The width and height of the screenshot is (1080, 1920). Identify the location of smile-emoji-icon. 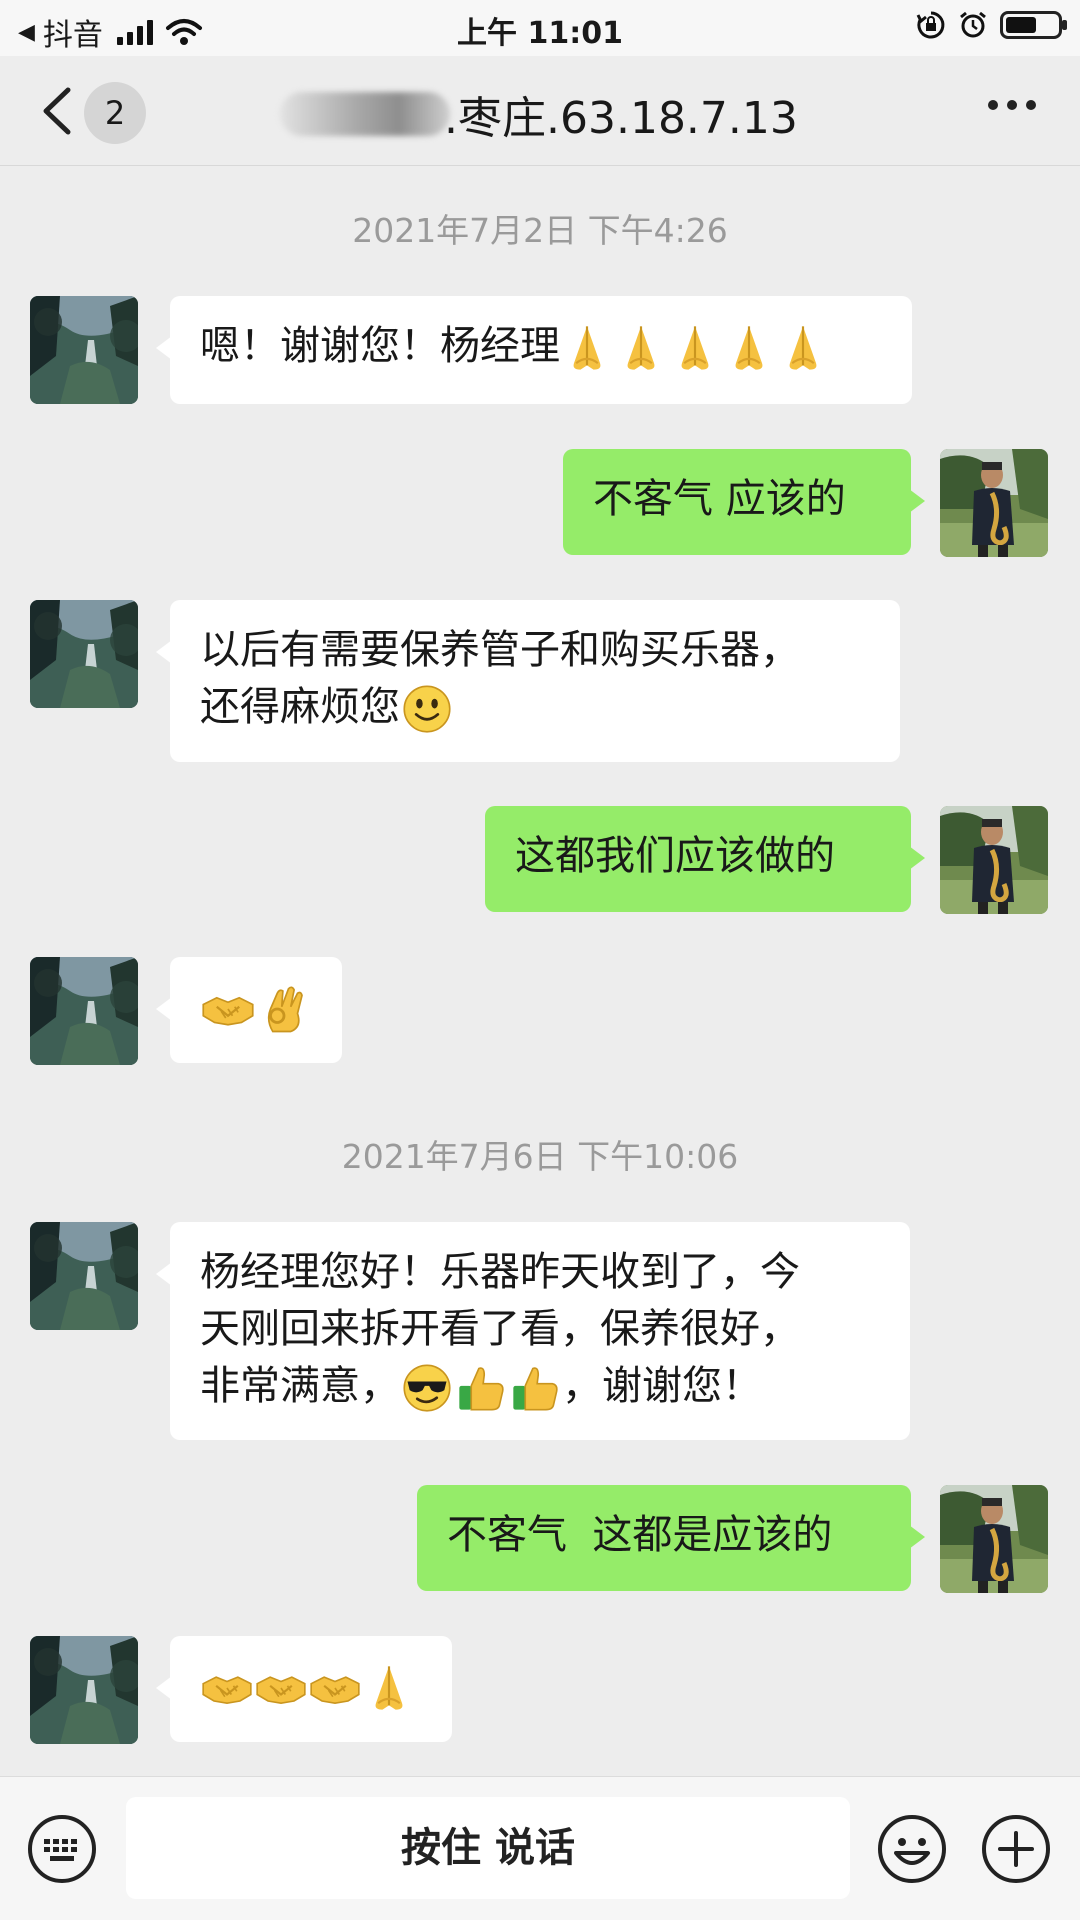
(427, 709).